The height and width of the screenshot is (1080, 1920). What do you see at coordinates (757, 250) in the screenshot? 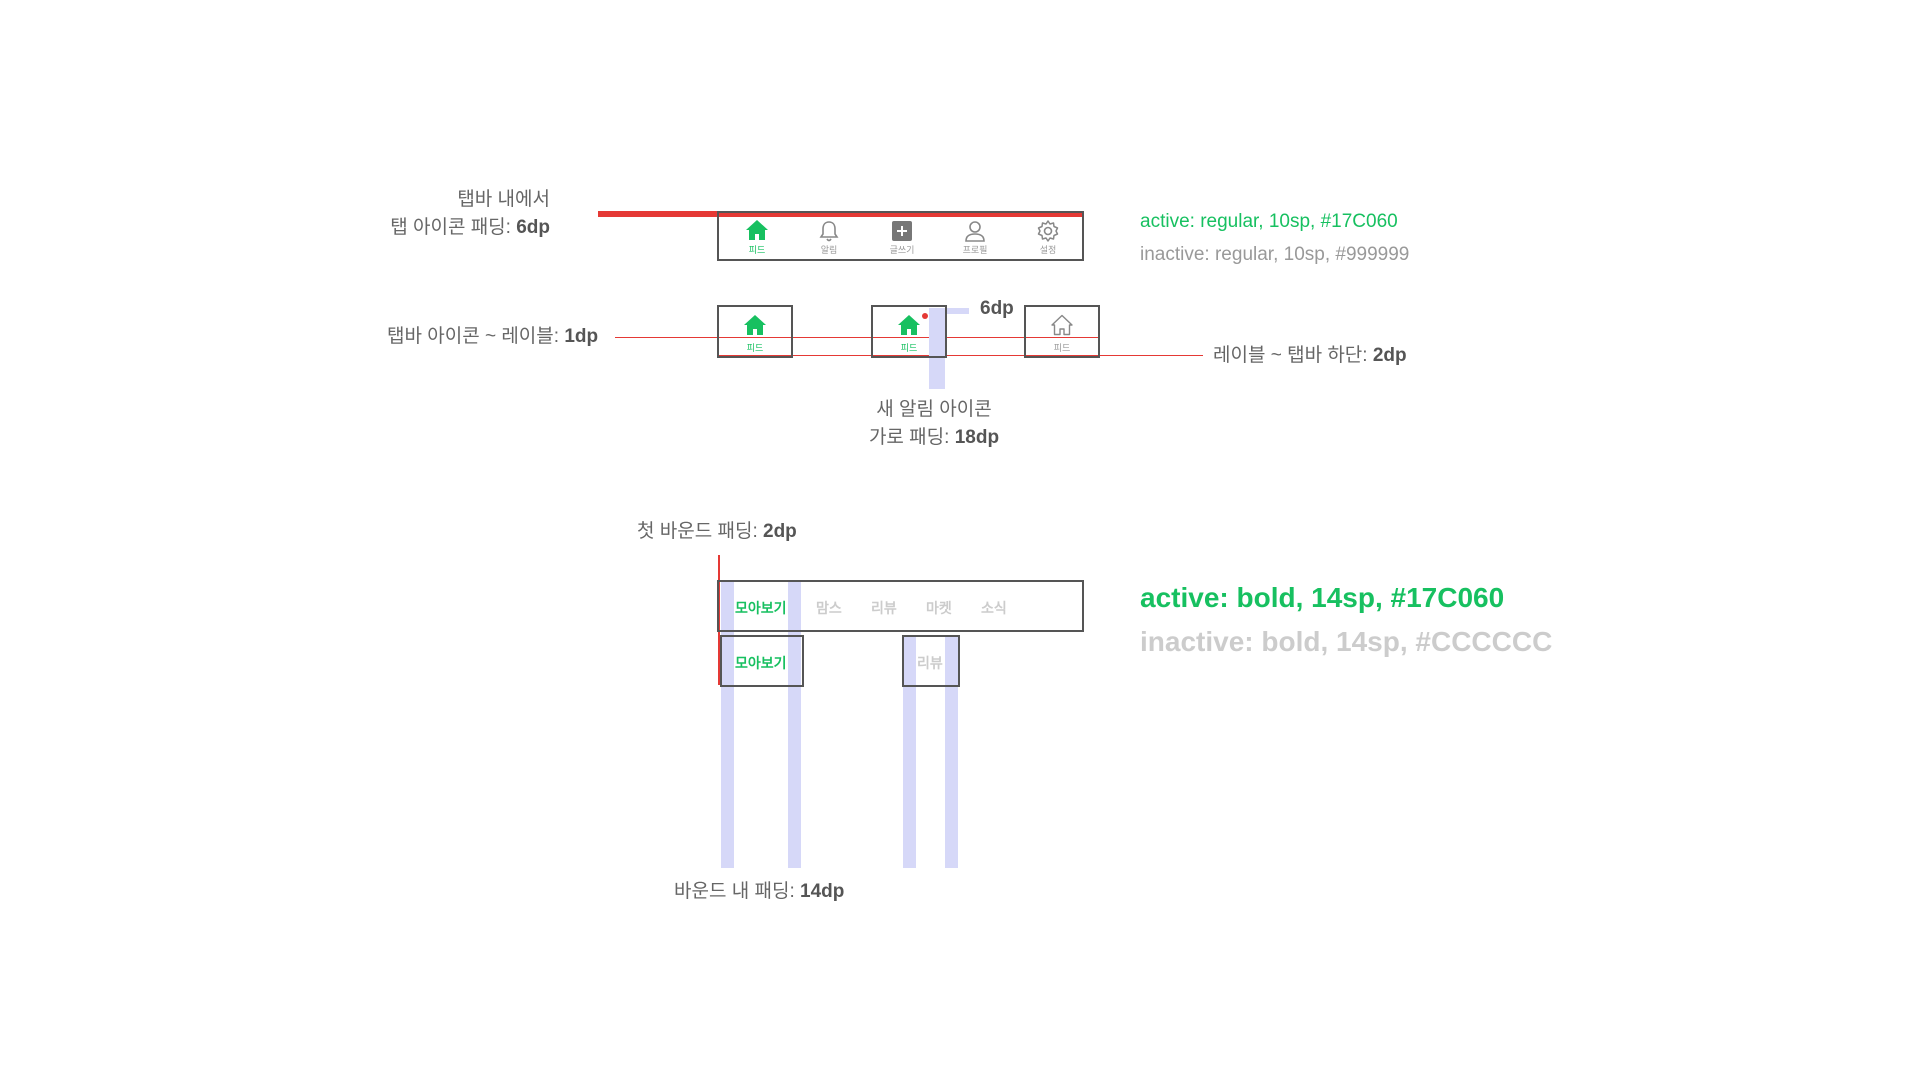
I see `tab-feed-label: 피드` at bounding box center [757, 250].